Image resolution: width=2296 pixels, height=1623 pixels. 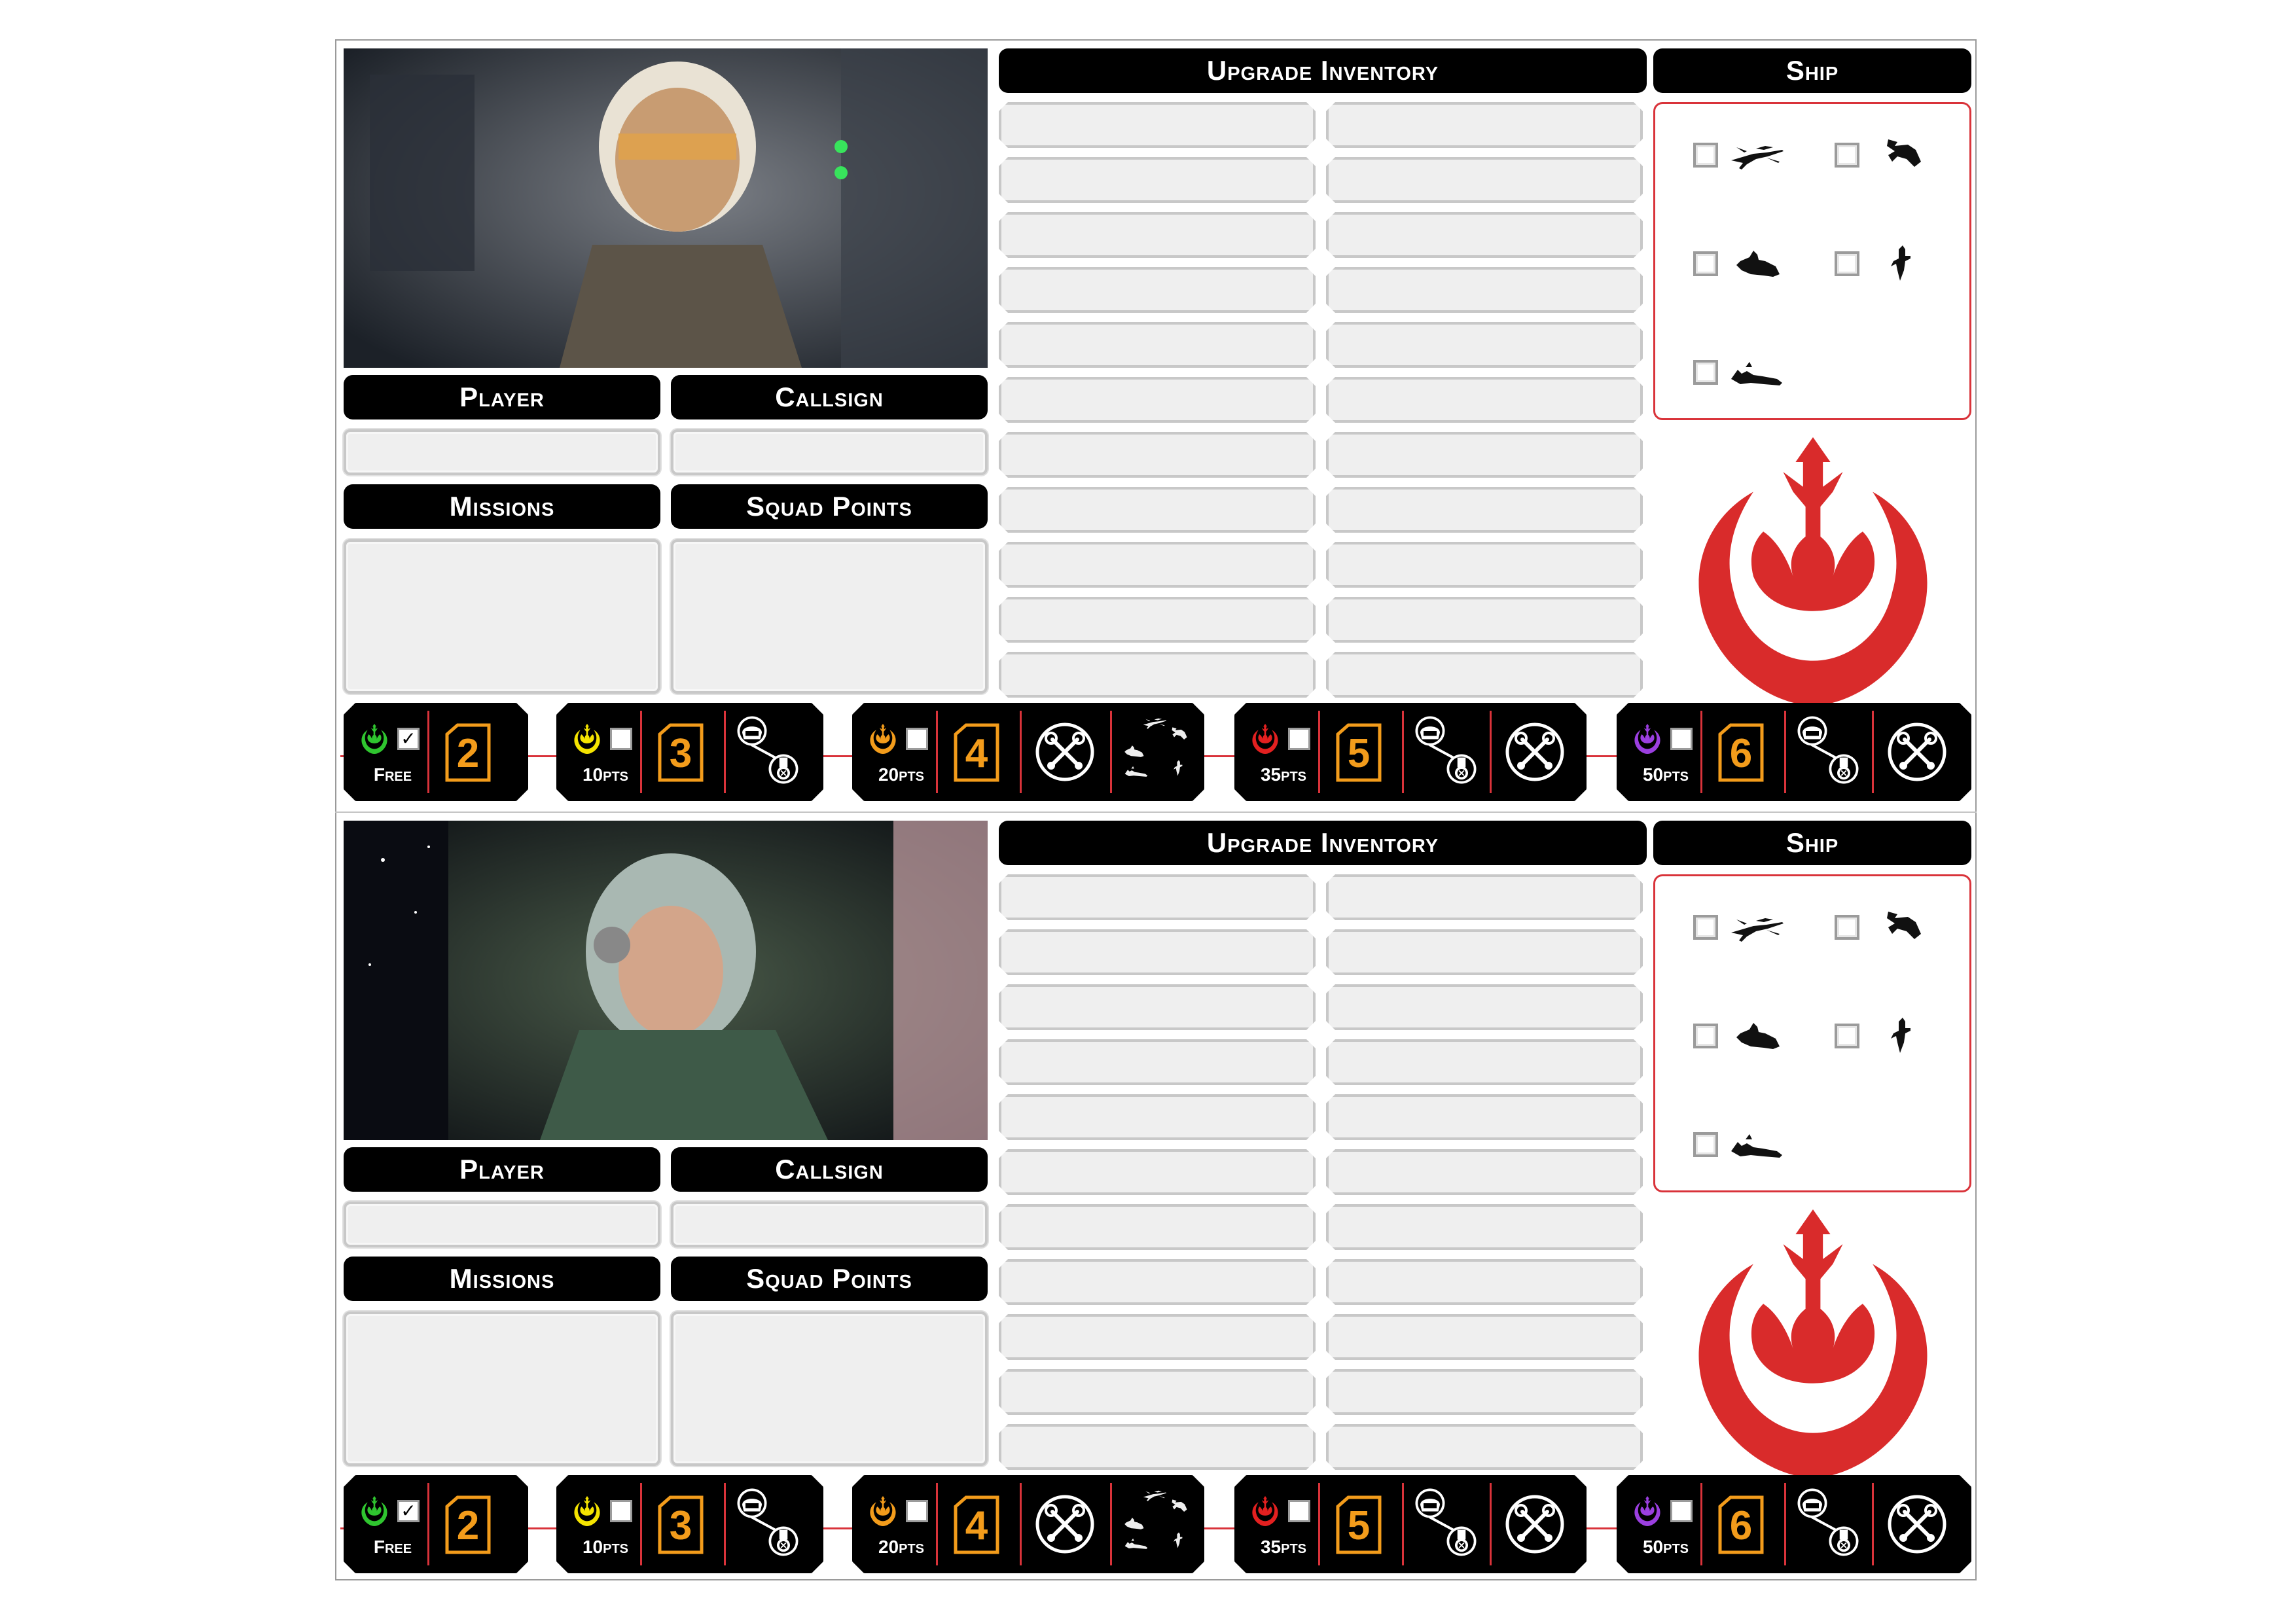 What do you see at coordinates (1410, 752) in the screenshot?
I see `rank-box: 35pts 5` at bounding box center [1410, 752].